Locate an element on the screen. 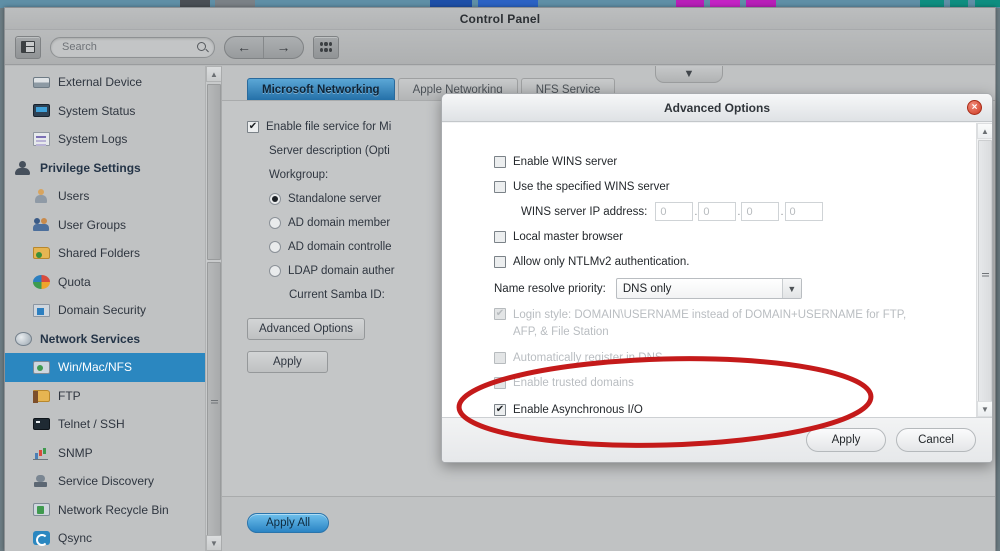 This screenshot has height=551, width=1000. dialog-title: Advanced Options is located at coordinates (716, 107).